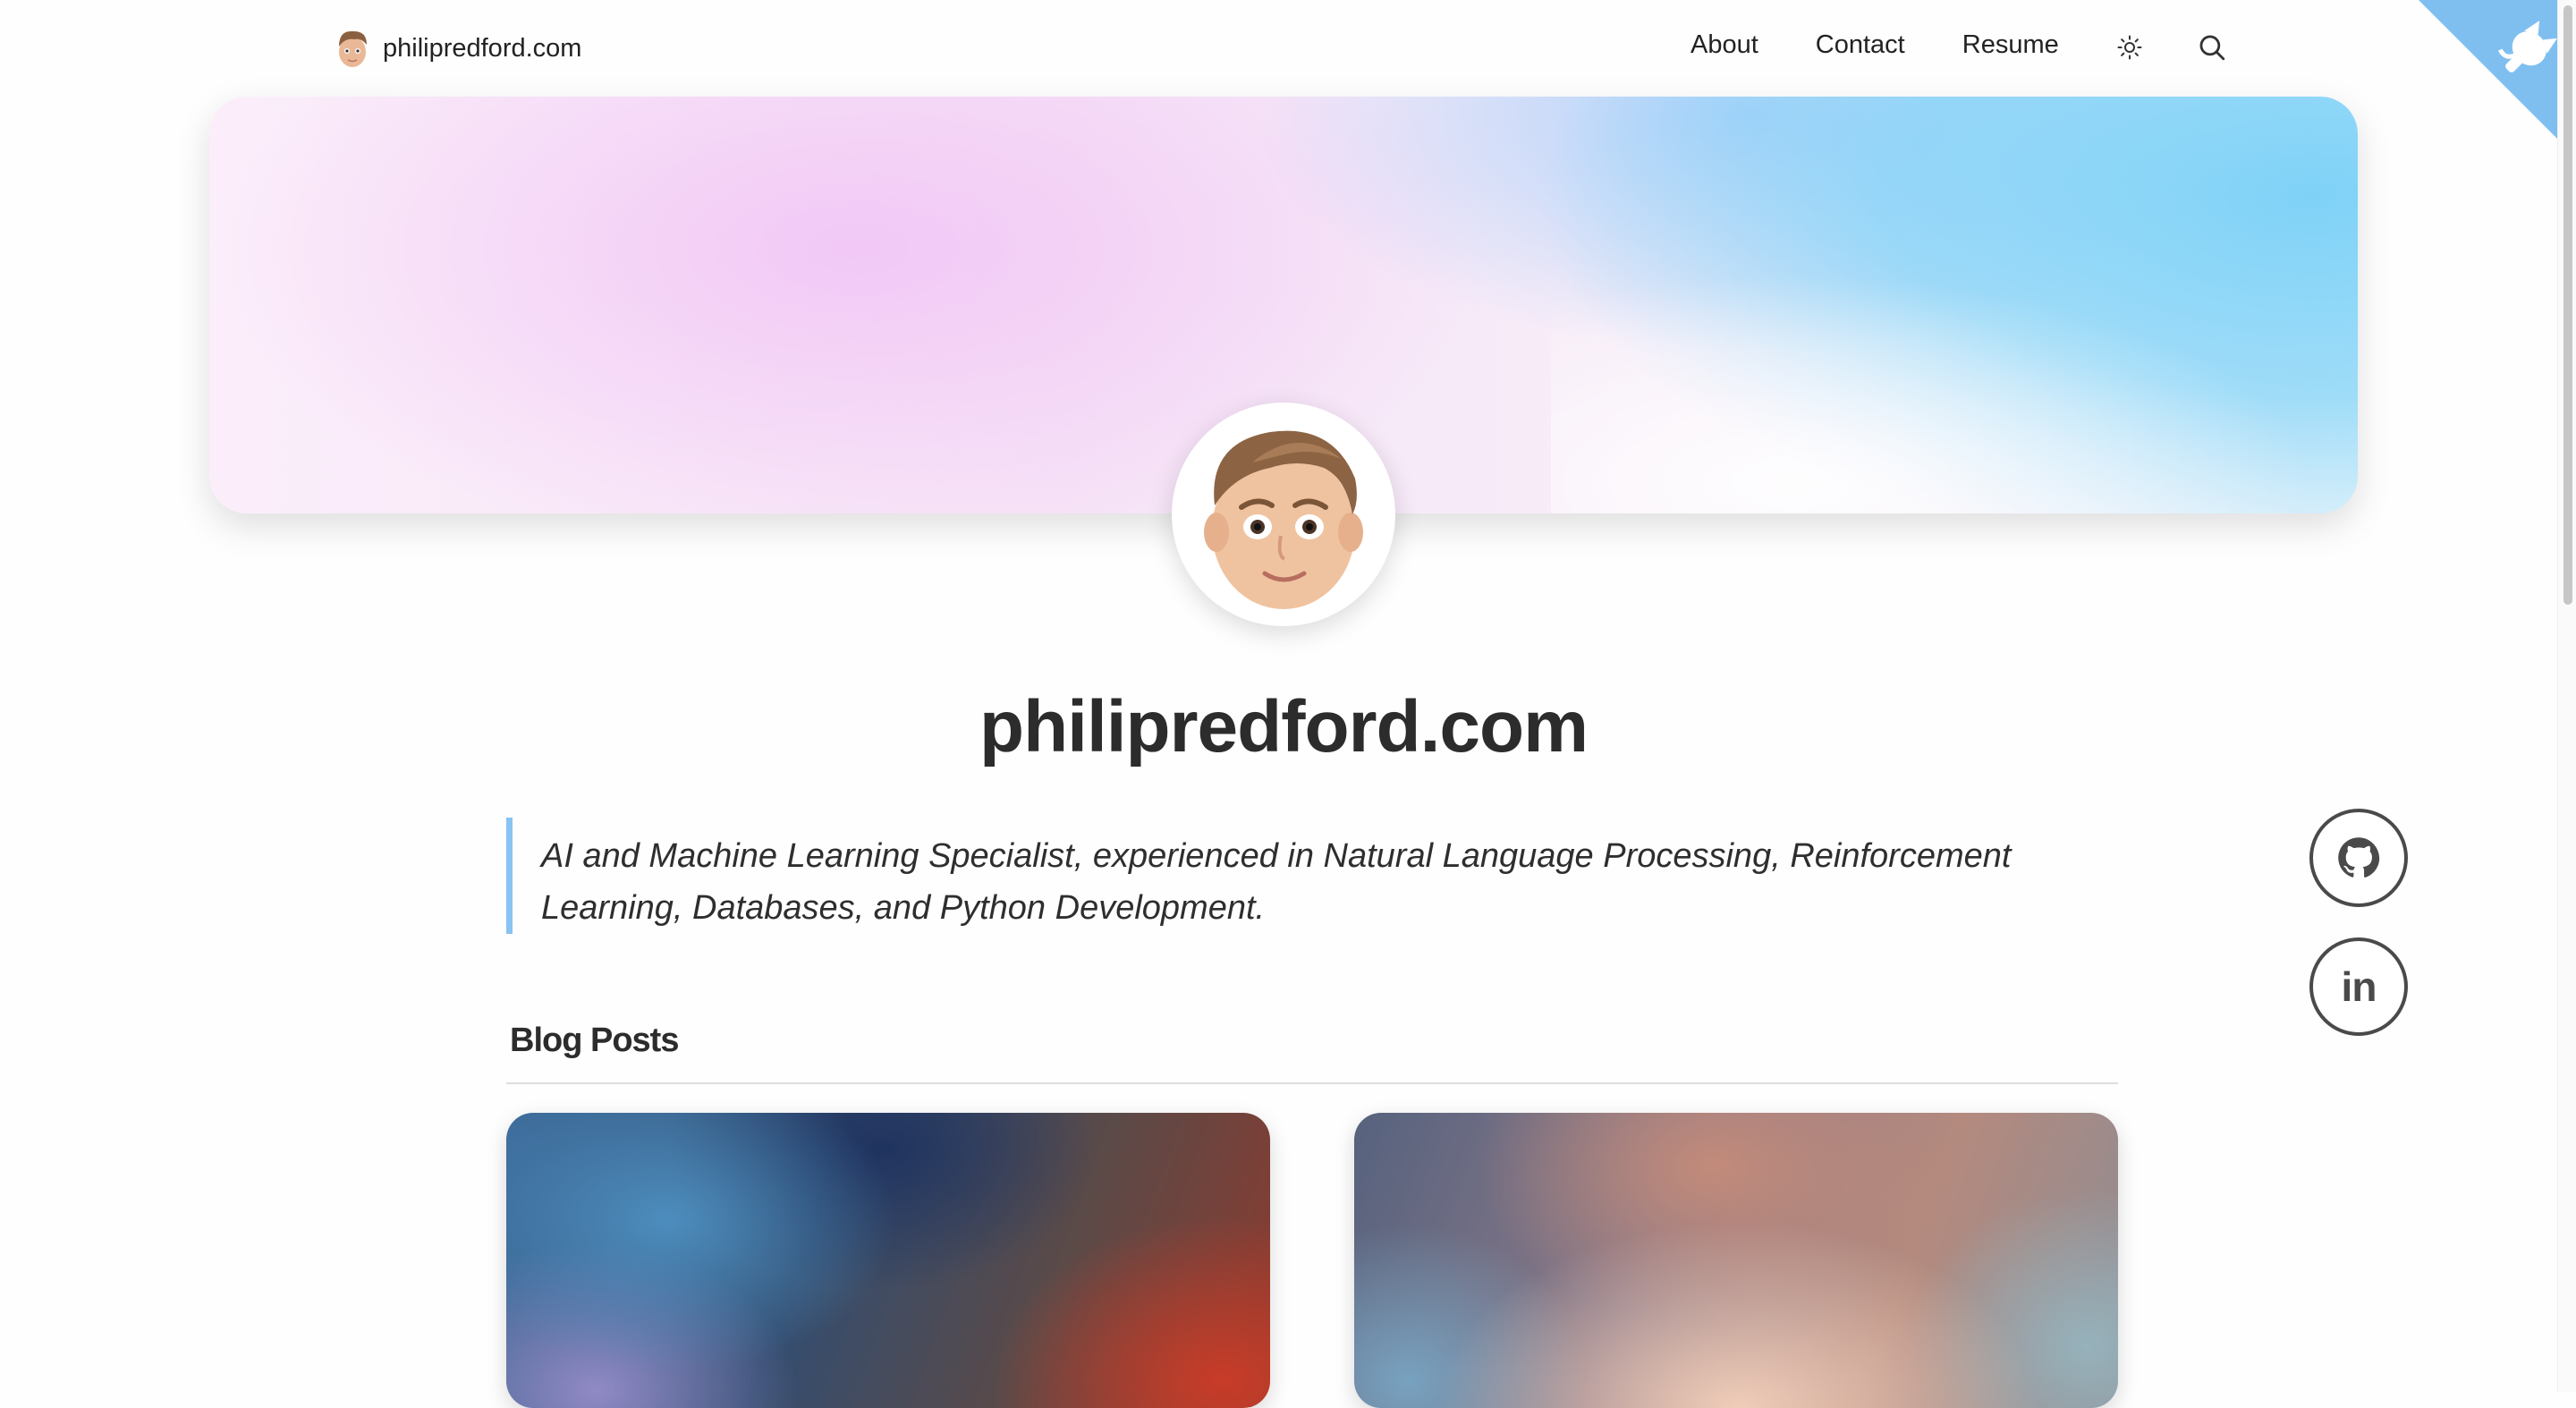 The height and width of the screenshot is (1408, 2576). I want to click on corner-ribbon, so click(2497, 78).